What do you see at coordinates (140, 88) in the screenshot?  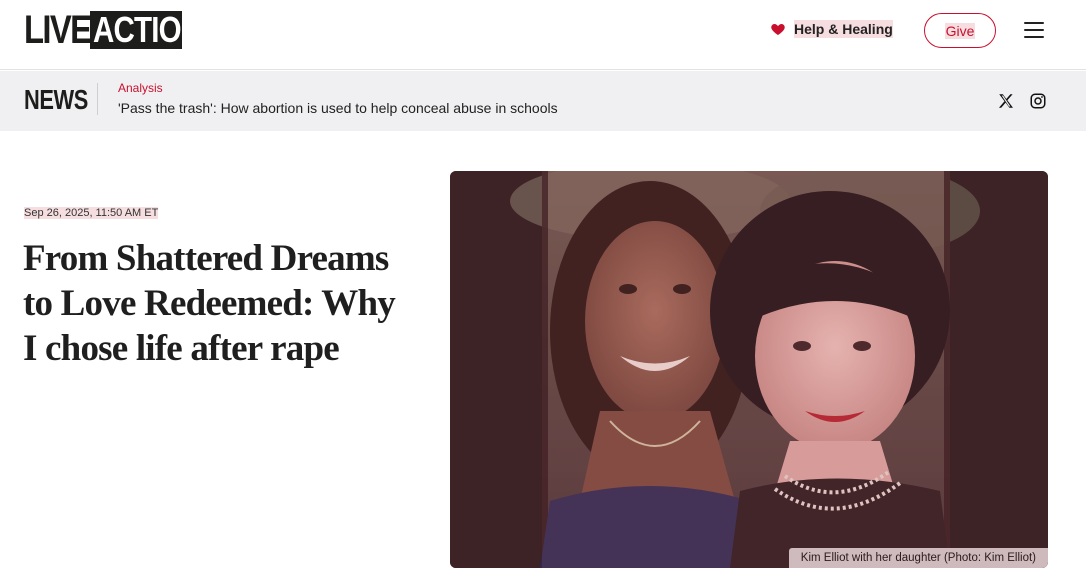 I see `news-category-link: Analysis` at bounding box center [140, 88].